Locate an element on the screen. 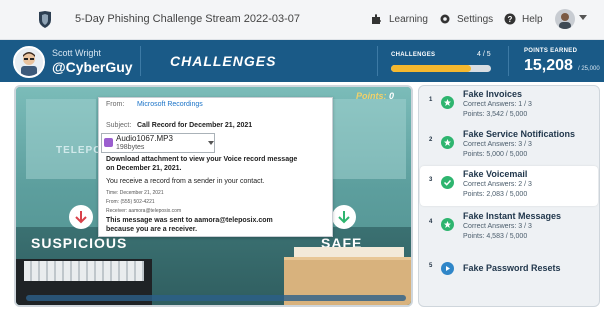 The width and height of the screenshot is (604, 311). attachment-size: 198bytes is located at coordinates (130, 147).